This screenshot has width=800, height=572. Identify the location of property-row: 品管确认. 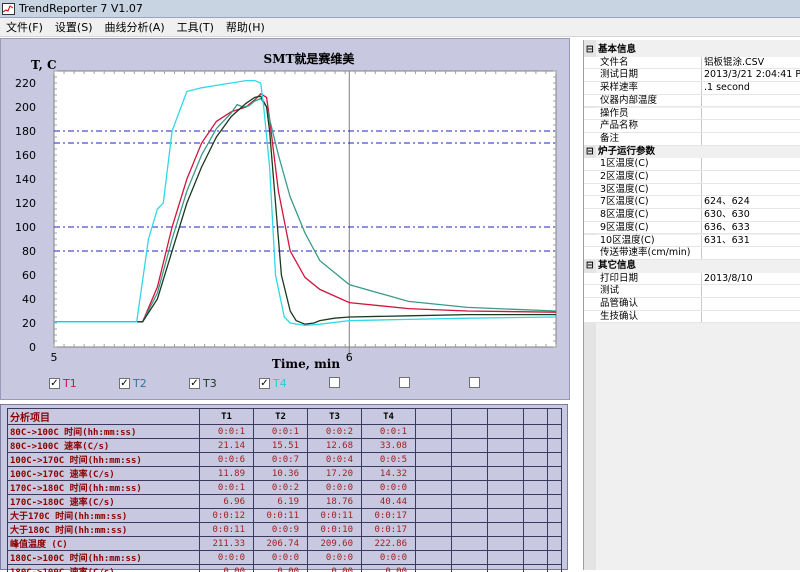
(692, 304).